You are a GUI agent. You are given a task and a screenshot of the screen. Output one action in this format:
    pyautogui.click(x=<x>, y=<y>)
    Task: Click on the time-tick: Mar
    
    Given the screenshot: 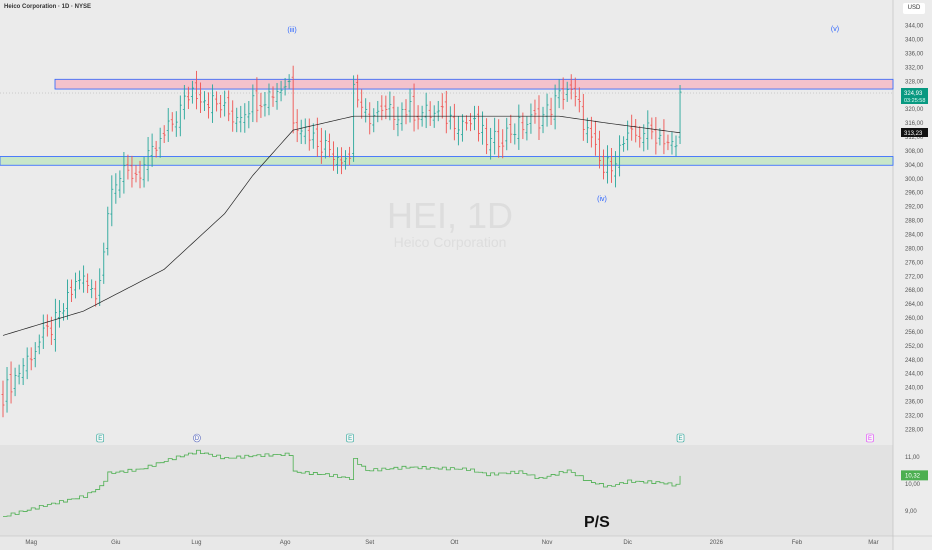 What is the action you would take?
    pyautogui.click(x=873, y=543)
    